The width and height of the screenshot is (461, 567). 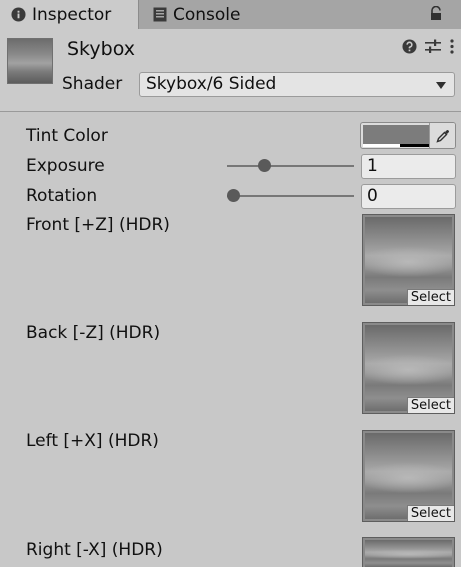 What do you see at coordinates (265, 165) in the screenshot?
I see `exposure-slider-handle` at bounding box center [265, 165].